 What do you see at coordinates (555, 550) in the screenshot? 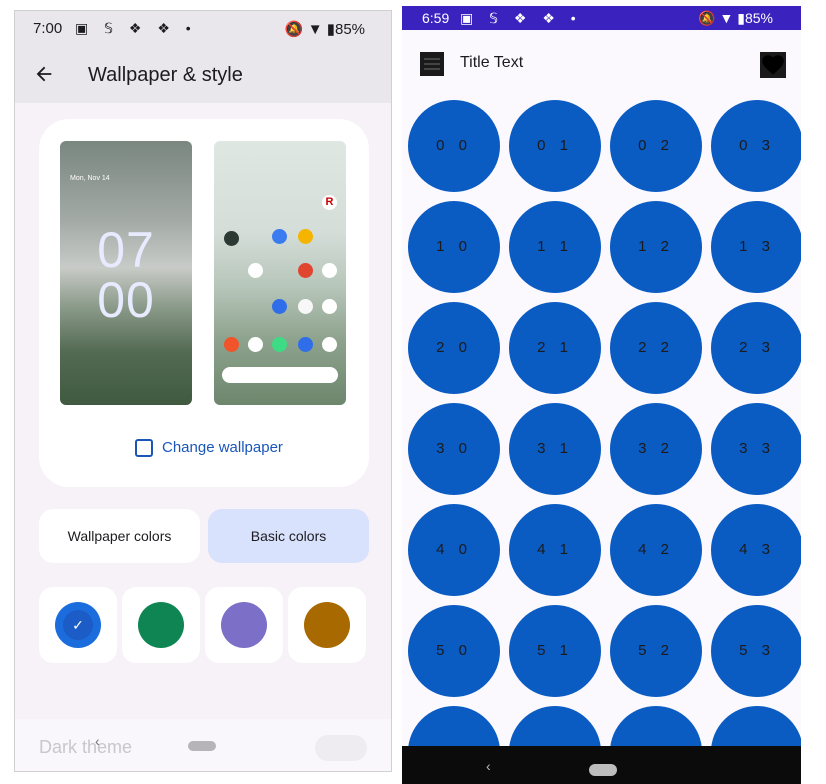
I see `grid-cell: 4 1` at bounding box center [555, 550].